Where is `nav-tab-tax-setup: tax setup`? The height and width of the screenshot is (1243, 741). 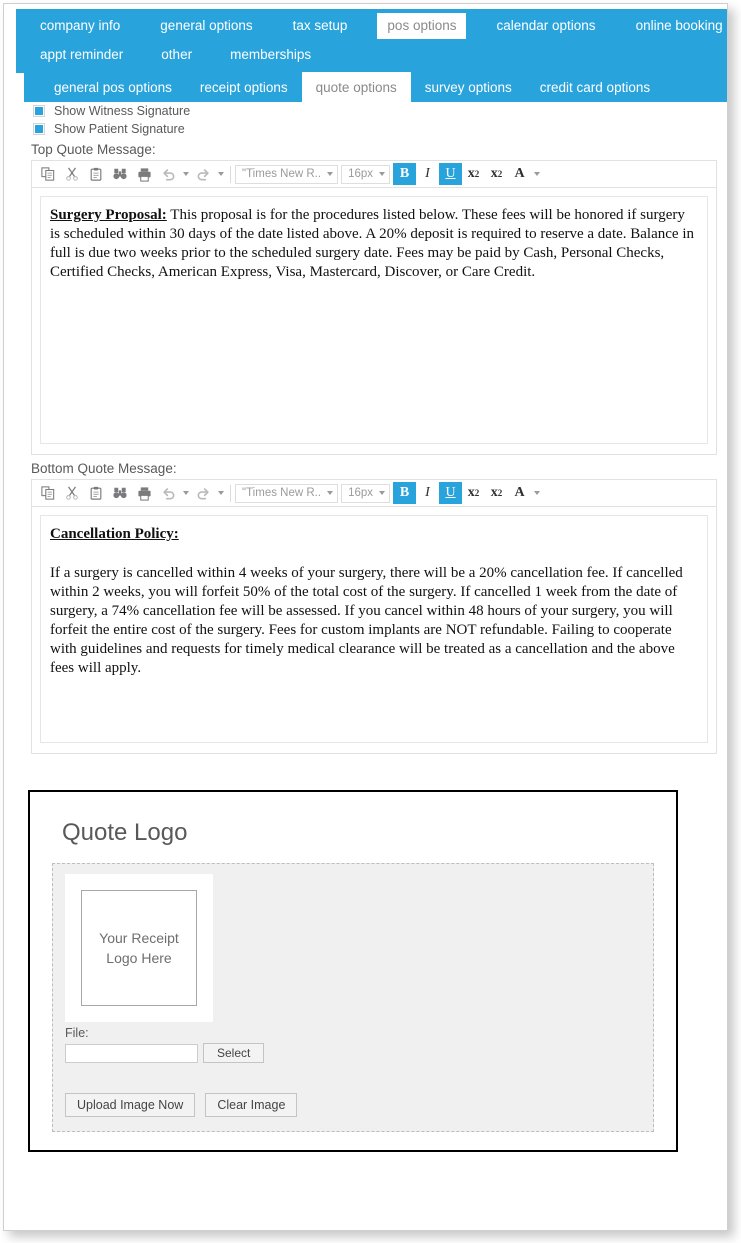 nav-tab-tax-setup: tax setup is located at coordinates (320, 26).